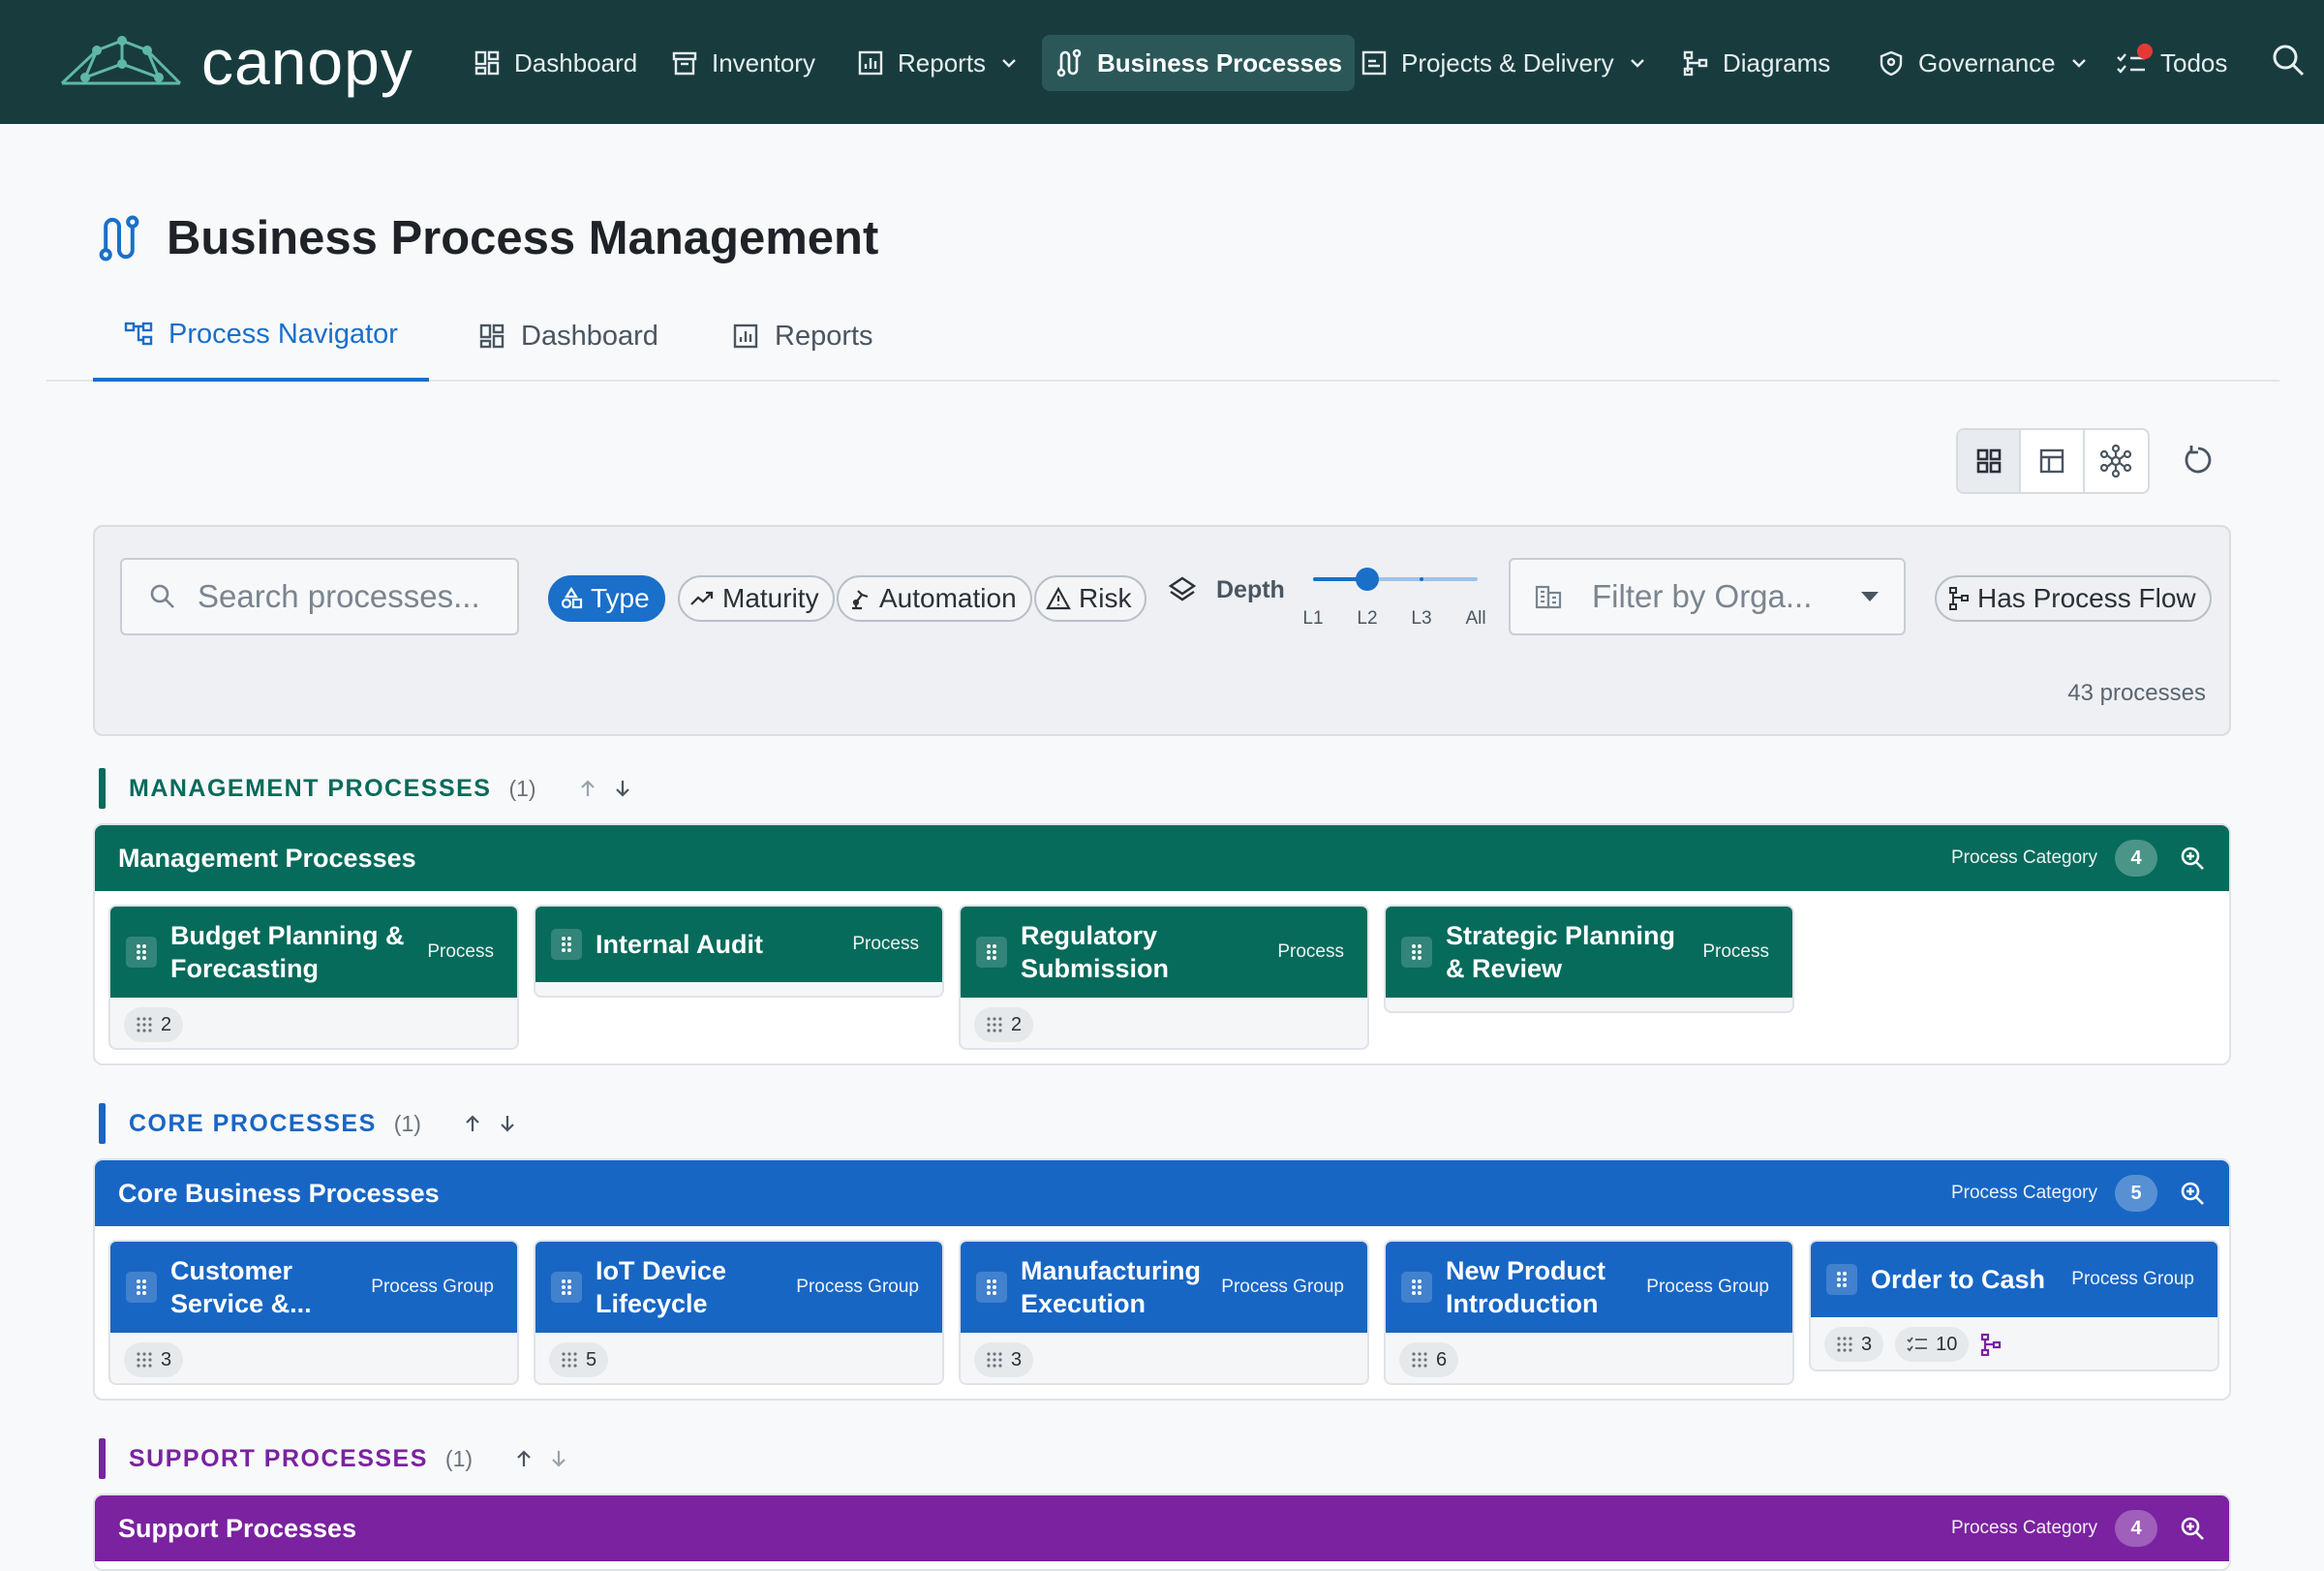 The image size is (2324, 1571). Describe the element at coordinates (1991, 1344) in the screenshot. I see `process-flow-icon` at that location.